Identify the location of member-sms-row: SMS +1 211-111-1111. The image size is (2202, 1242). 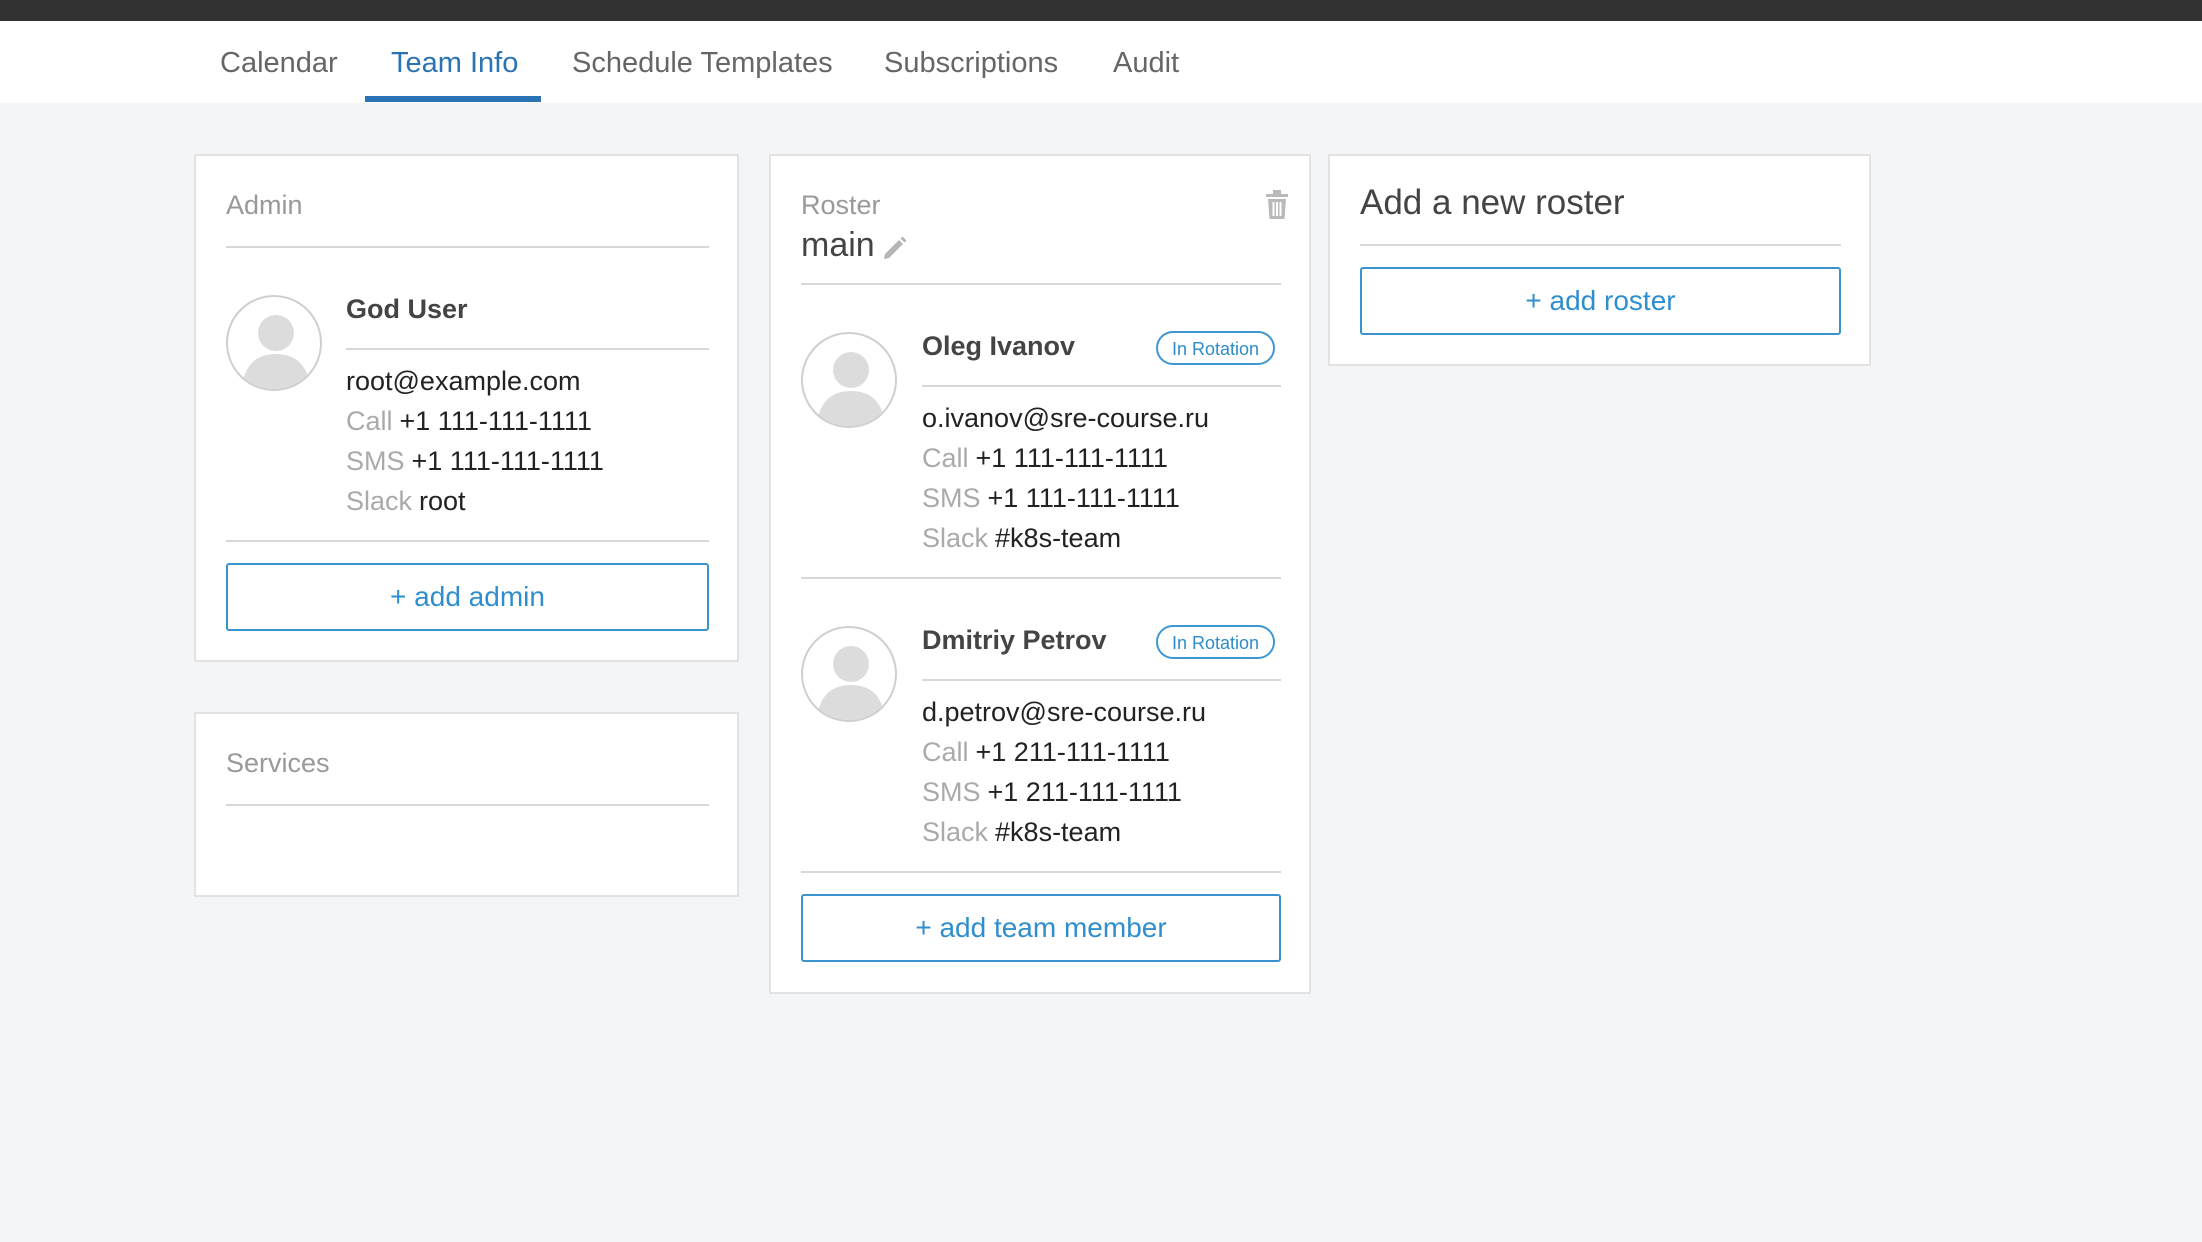
(1052, 792).